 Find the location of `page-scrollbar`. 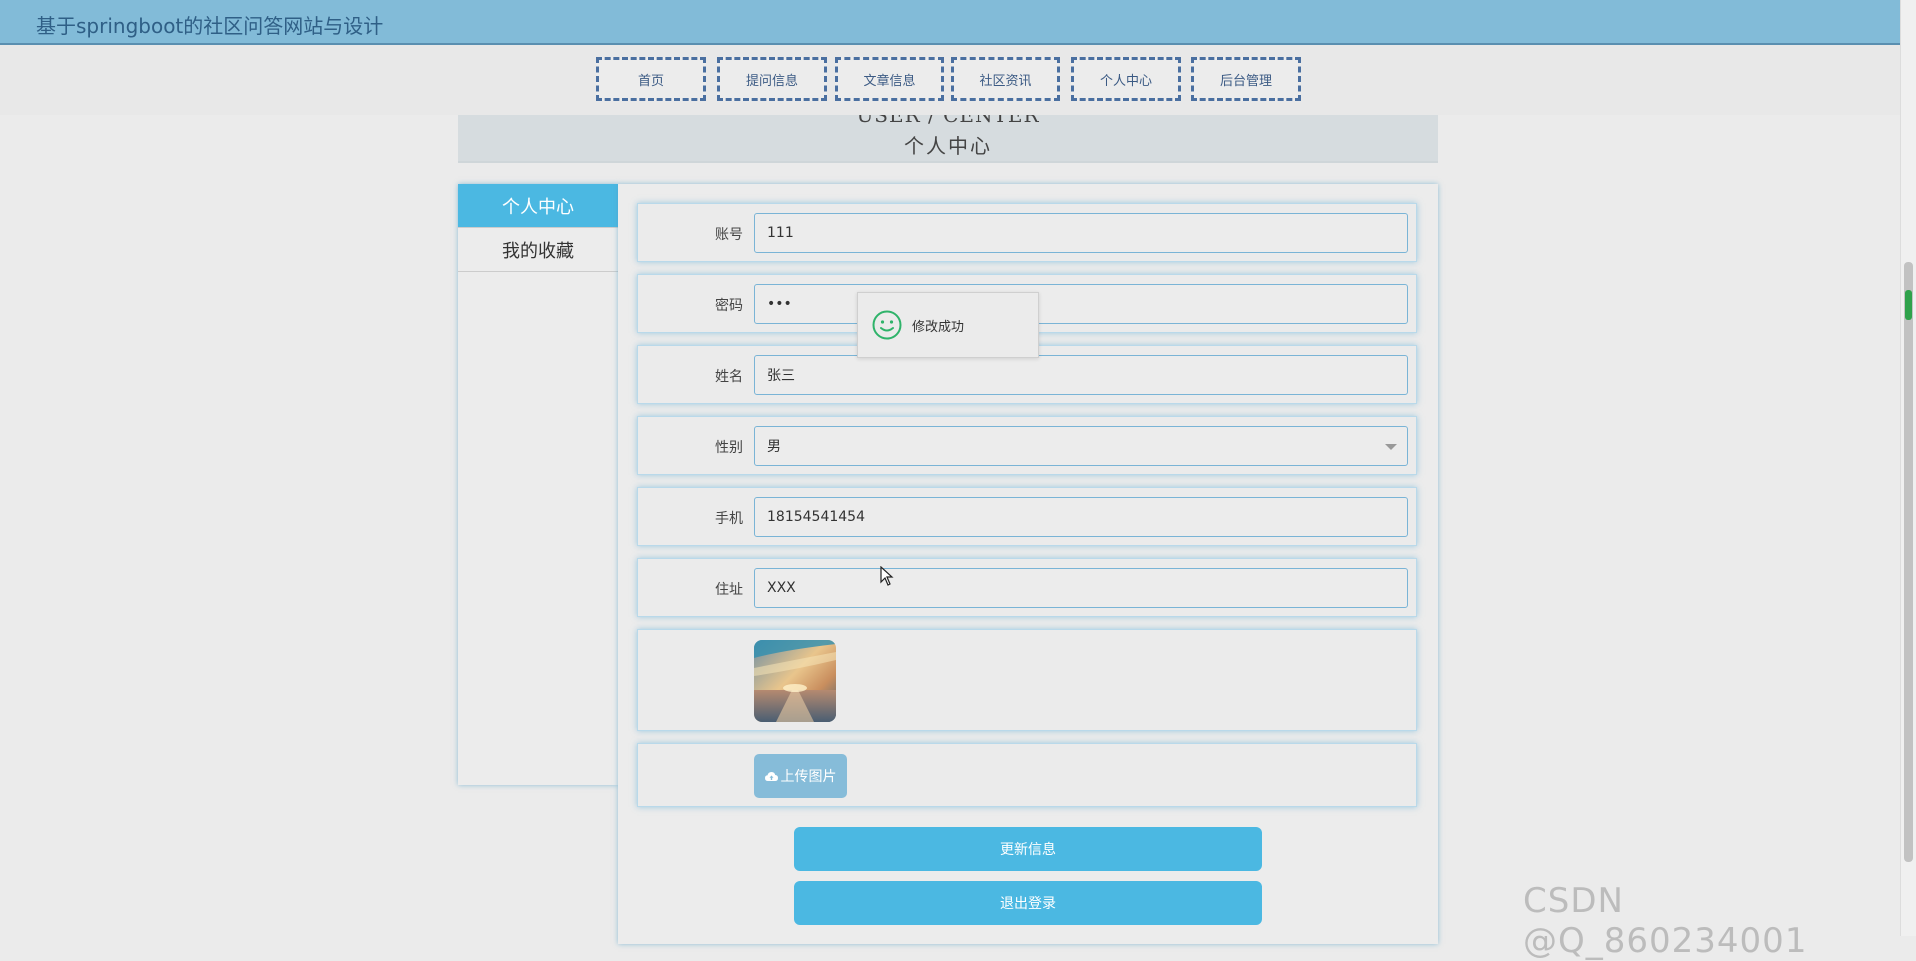

page-scrollbar is located at coordinates (1908, 468).